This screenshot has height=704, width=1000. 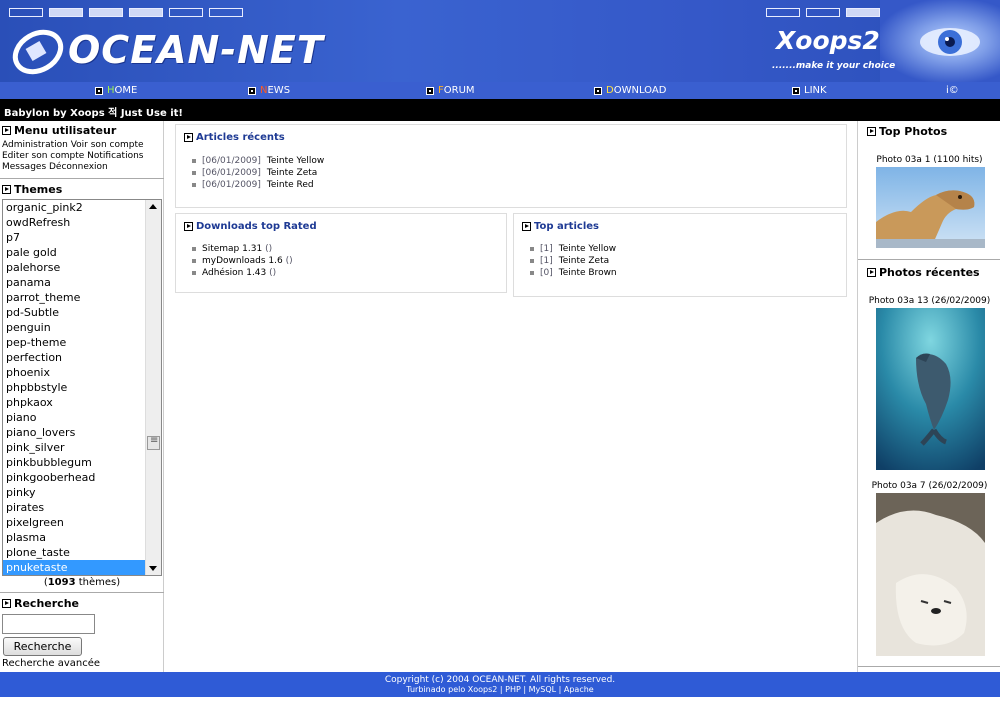 I want to click on nav-download: DOWNLOAD, so click(x=630, y=90).